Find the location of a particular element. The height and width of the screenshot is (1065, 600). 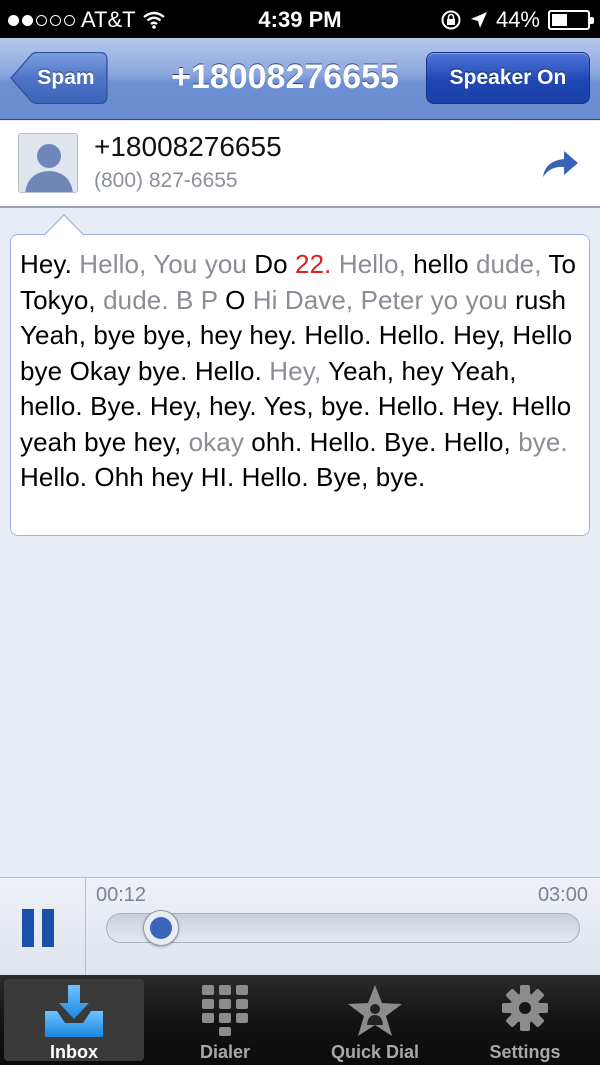

transcript-word: Tokyo, is located at coordinates (58, 299).